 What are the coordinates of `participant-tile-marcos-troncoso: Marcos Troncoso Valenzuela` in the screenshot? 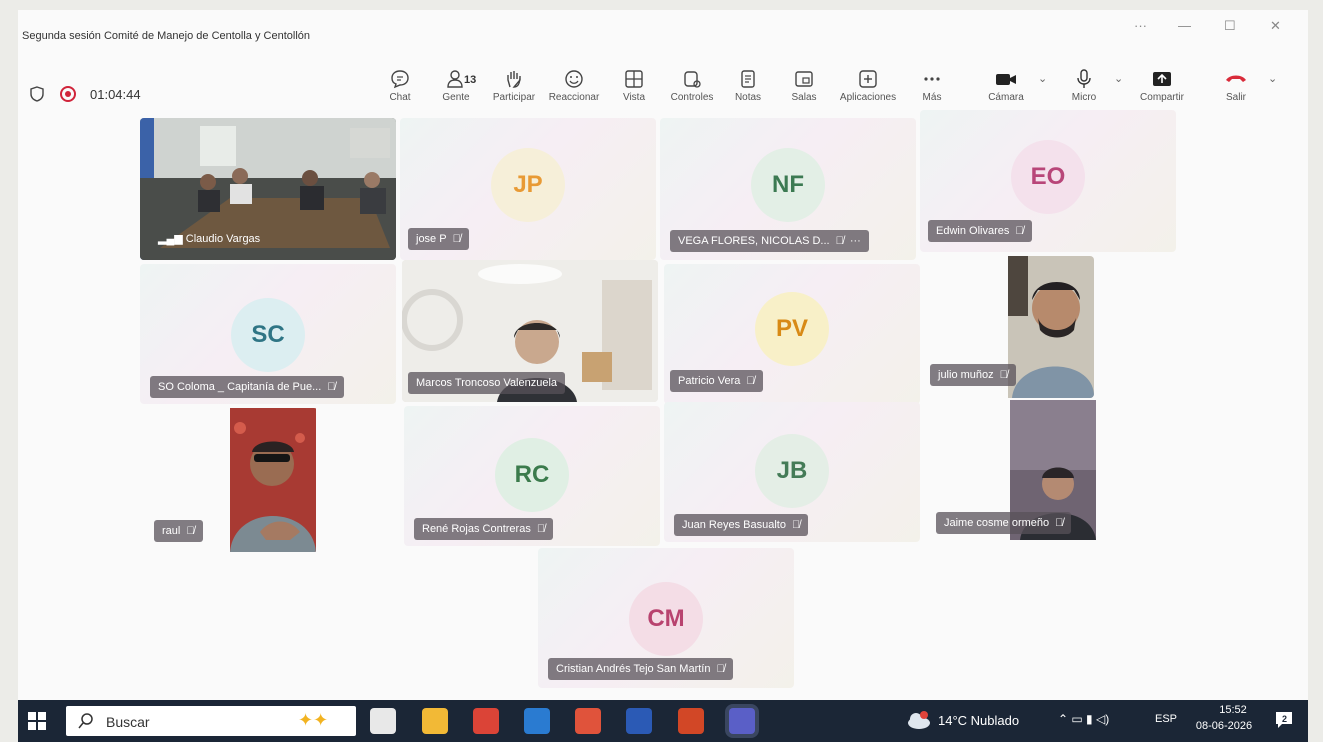 It's located at (530, 331).